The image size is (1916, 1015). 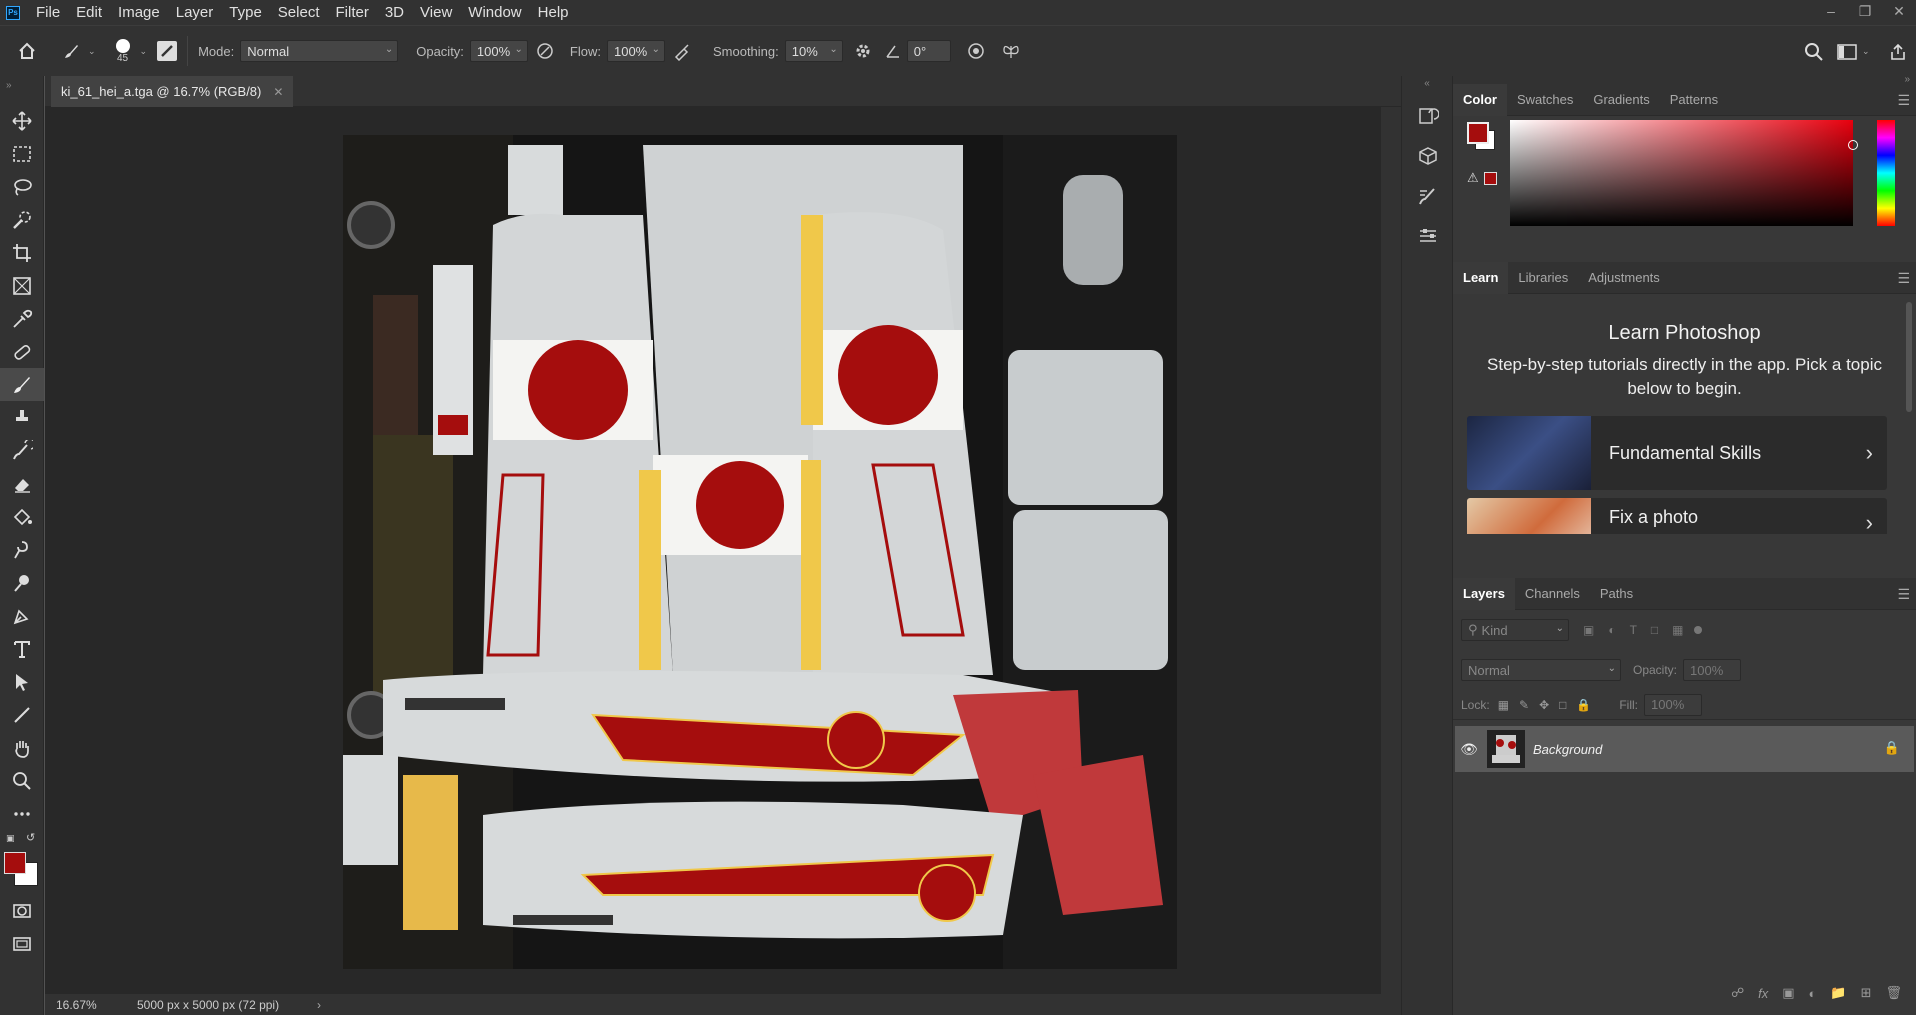 I want to click on layer-row-background: 👁 Background 🔒, so click(x=1684, y=749).